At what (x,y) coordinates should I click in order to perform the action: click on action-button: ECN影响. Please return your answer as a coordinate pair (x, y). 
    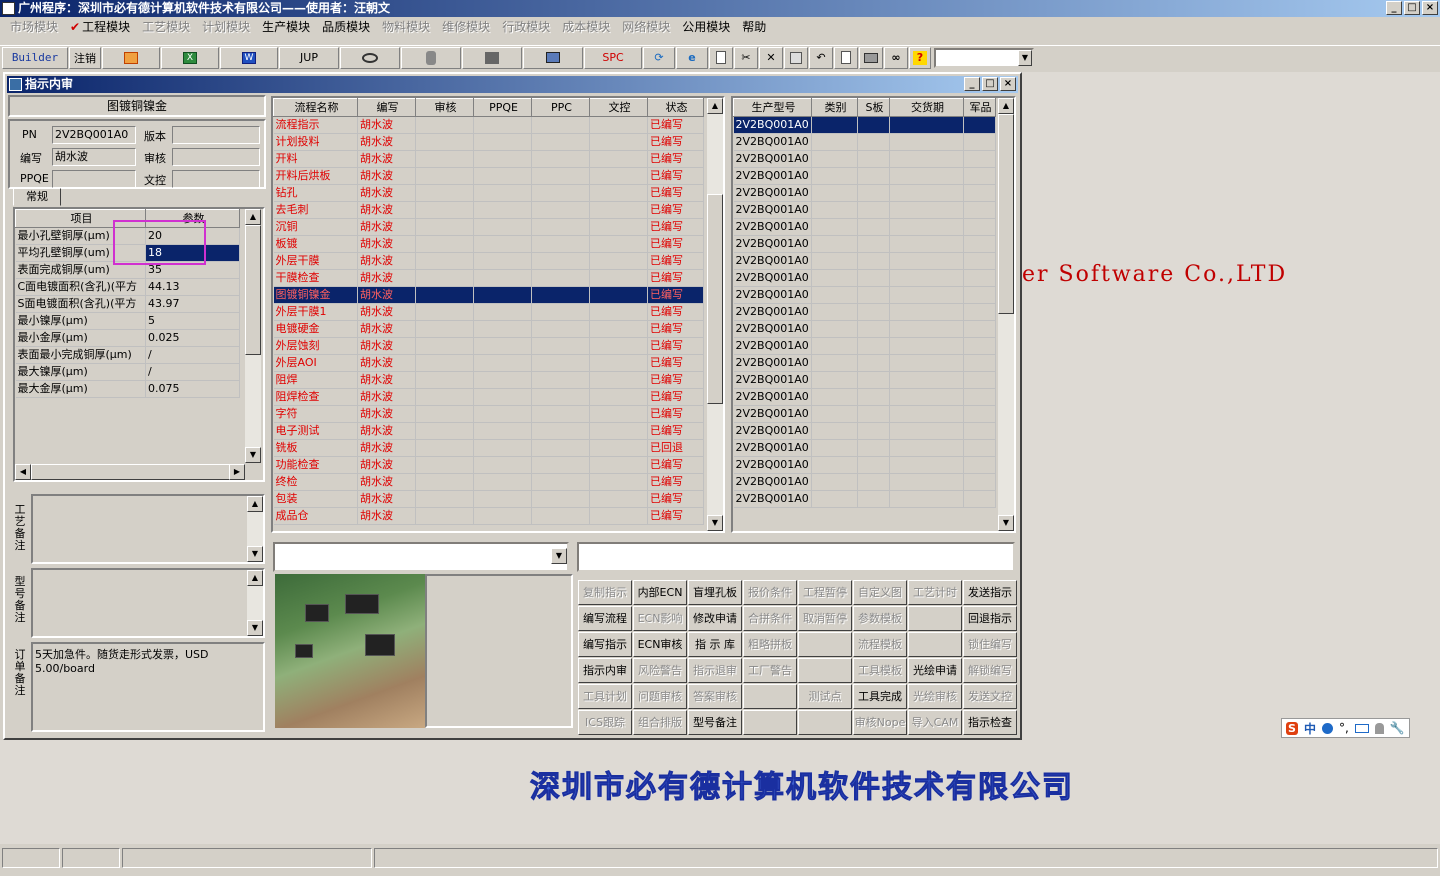
    Looking at the image, I should click on (660, 618).